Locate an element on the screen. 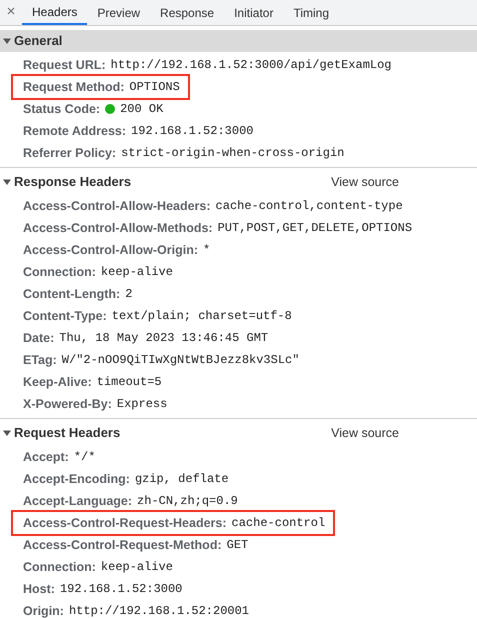 The image size is (477, 618). header-name: Access-Control-Allow-Origin: is located at coordinates (110, 250).